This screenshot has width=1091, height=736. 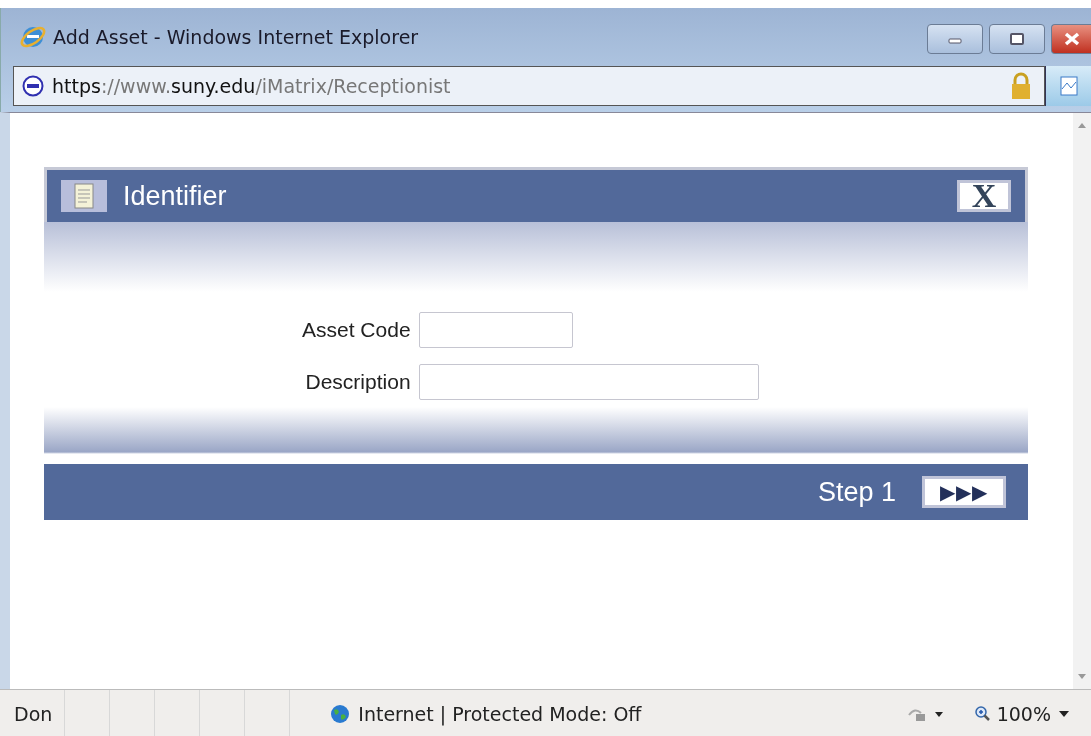 What do you see at coordinates (84, 196) in the screenshot?
I see `document-icon` at bounding box center [84, 196].